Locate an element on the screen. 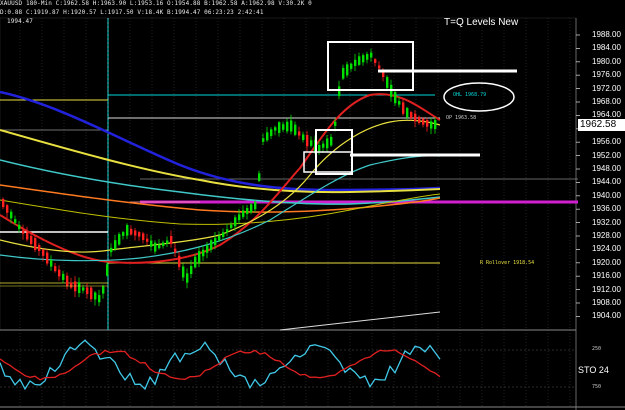 Image resolution: width=625 pixels, height=410 pixels. price-axis-label: 1952.00 is located at coordinates (606, 155).